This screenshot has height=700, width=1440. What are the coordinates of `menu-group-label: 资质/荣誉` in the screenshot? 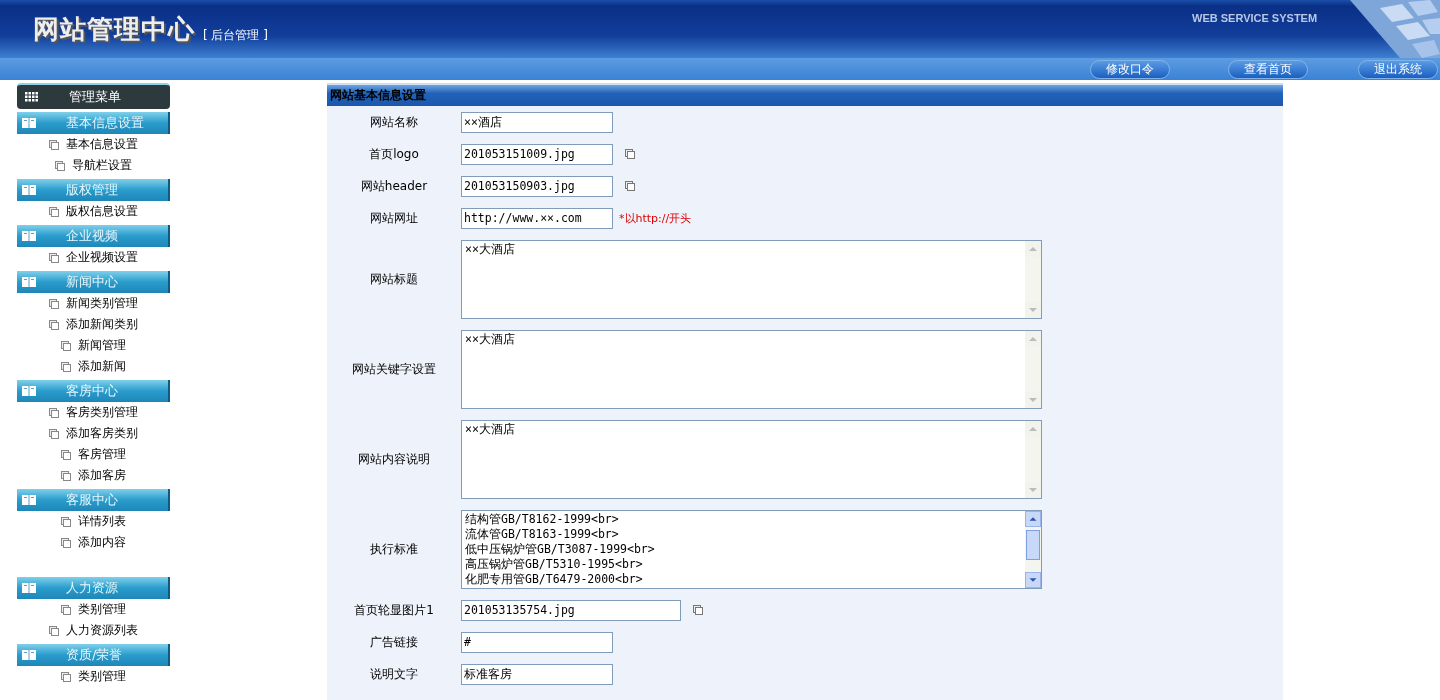 It's located at (94, 655).